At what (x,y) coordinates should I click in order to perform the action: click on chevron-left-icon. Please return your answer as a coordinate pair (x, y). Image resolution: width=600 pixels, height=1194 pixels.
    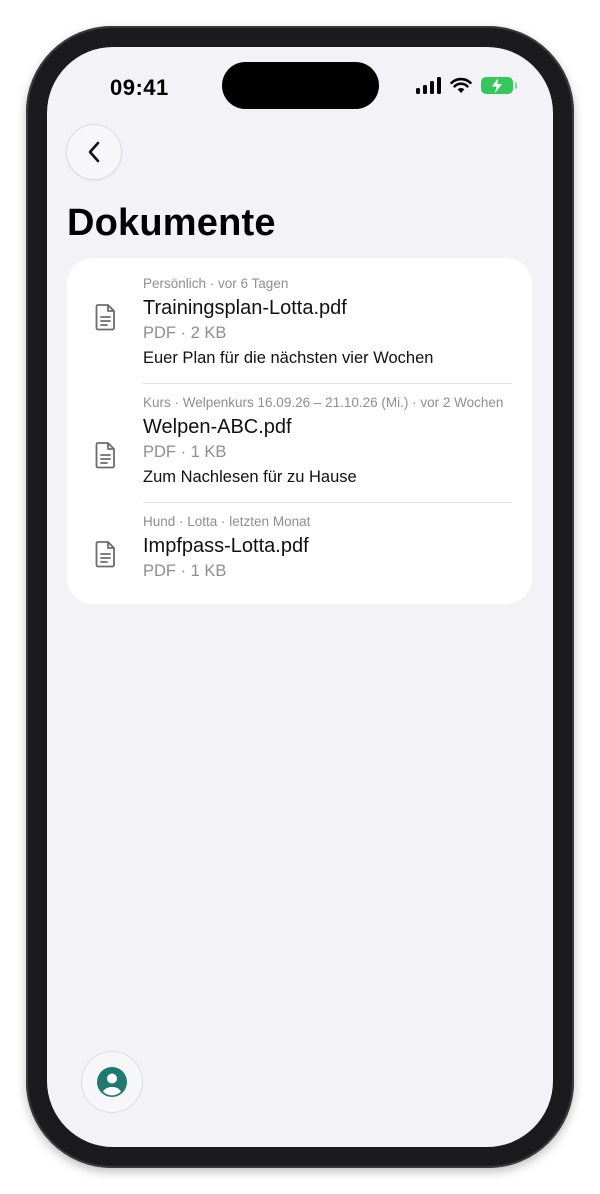
    Looking at the image, I should click on (94, 152).